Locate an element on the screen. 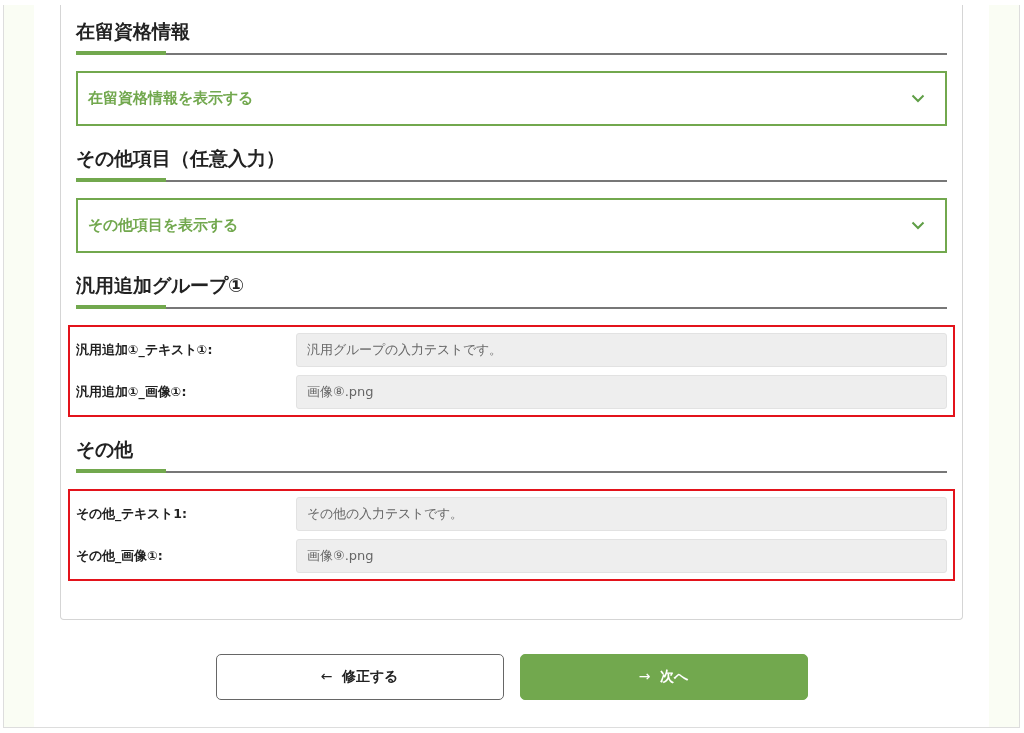 The width and height of the screenshot is (1024, 733). section-heading: その他項目（任意入力） is located at coordinates (181, 158).